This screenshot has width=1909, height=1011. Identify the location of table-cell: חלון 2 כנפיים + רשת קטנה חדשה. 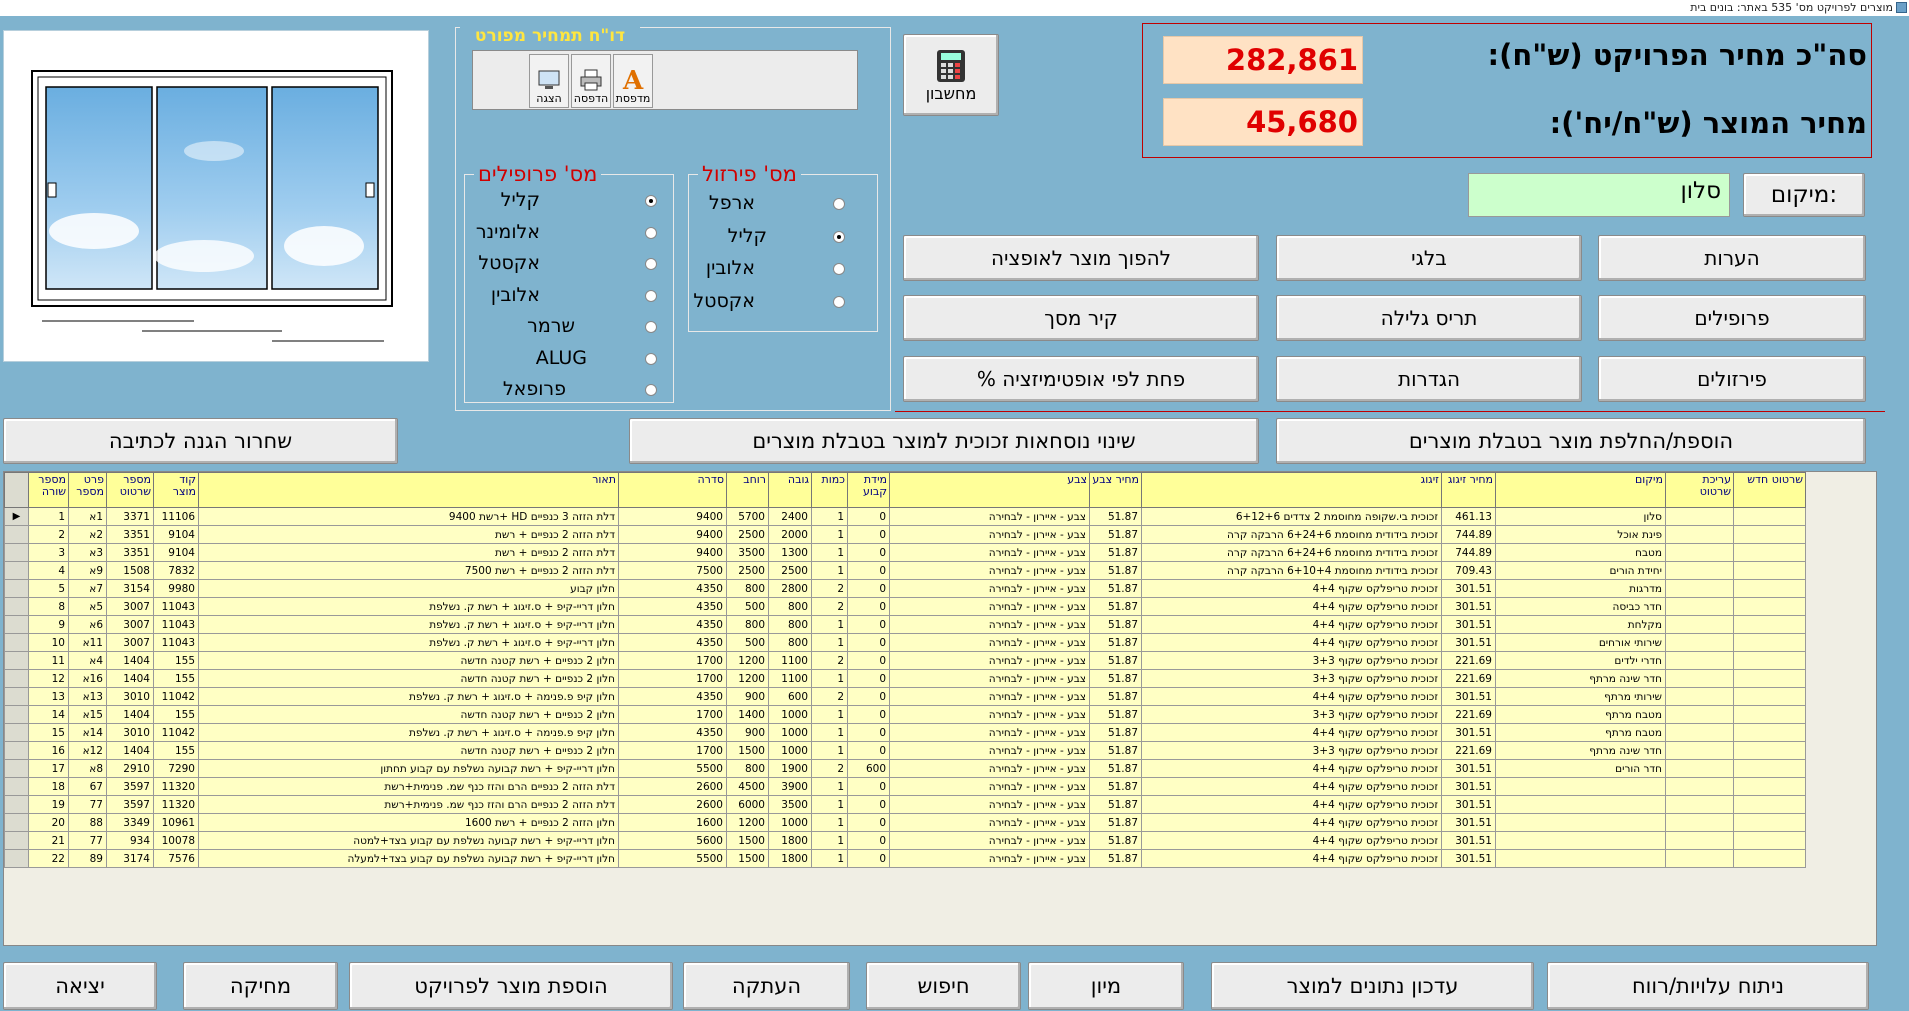
(408, 660).